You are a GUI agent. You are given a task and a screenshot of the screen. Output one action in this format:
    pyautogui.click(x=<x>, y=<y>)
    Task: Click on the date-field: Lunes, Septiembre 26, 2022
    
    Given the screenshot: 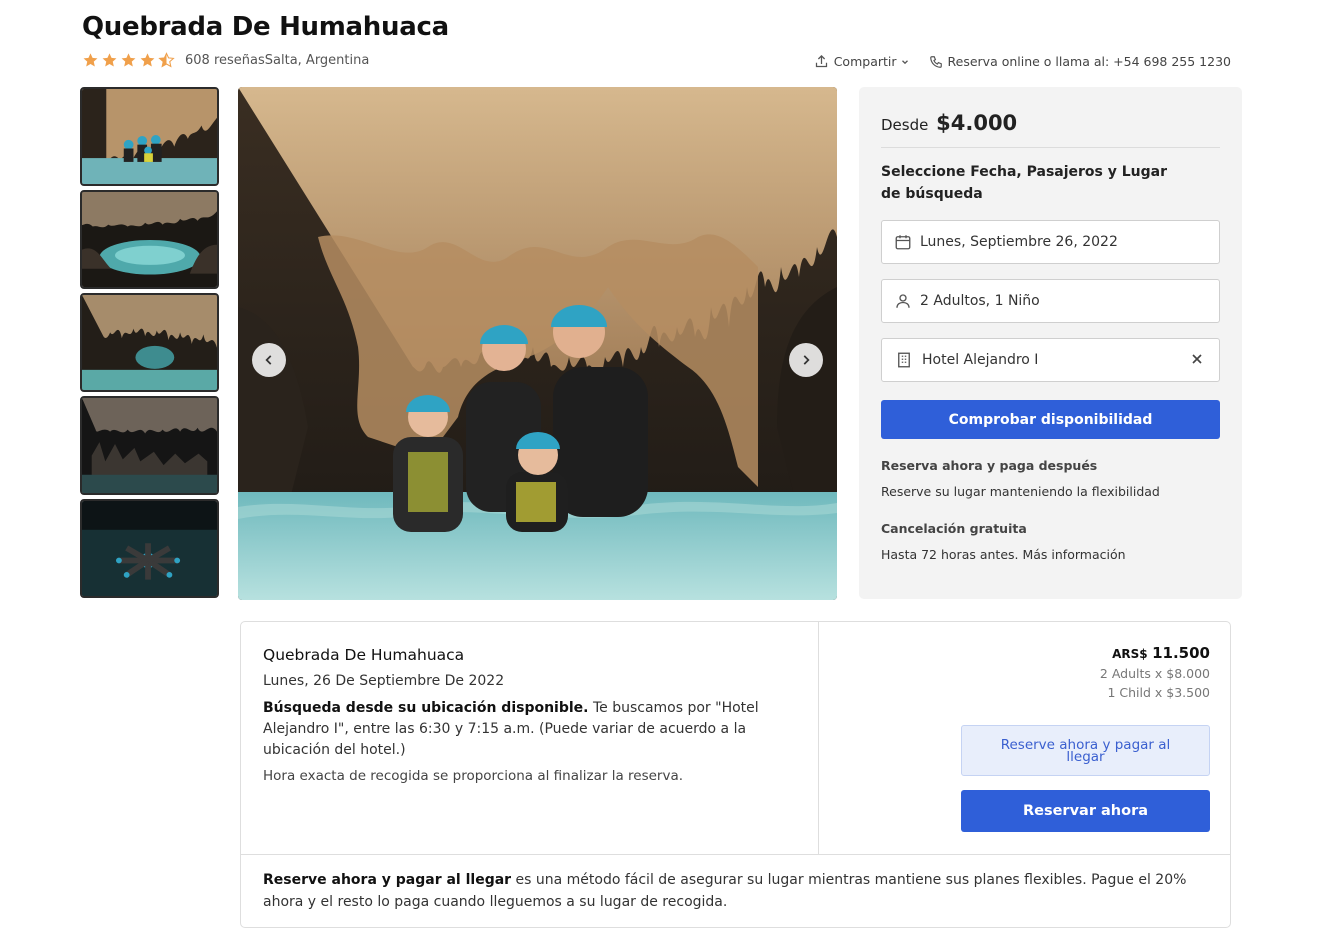 What is the action you would take?
    pyautogui.click(x=1050, y=242)
    